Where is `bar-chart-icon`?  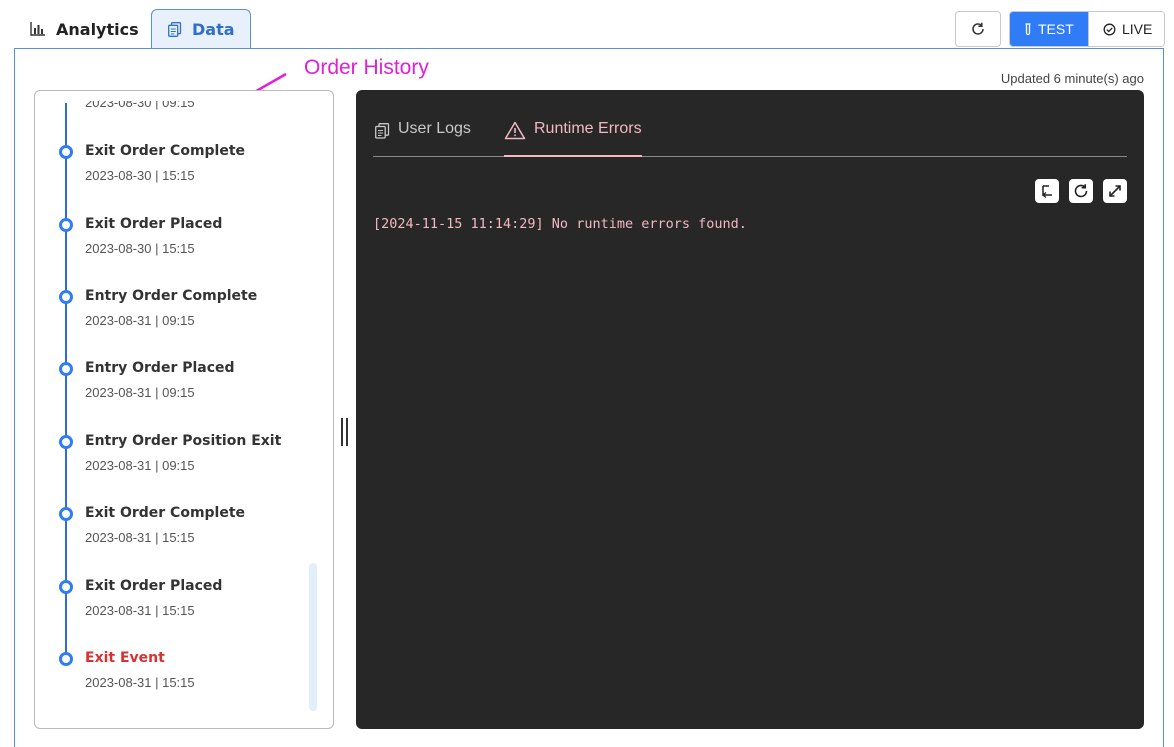
bar-chart-icon is located at coordinates (38, 29).